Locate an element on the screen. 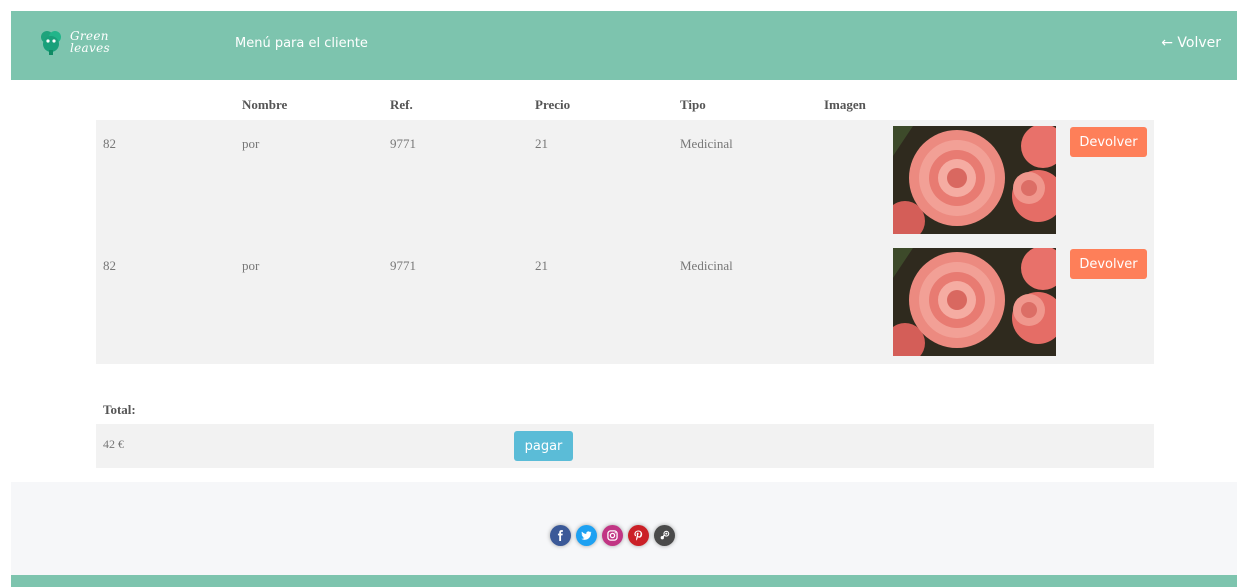 This screenshot has width=1248, height=587. footer-bar is located at coordinates (624, 581).